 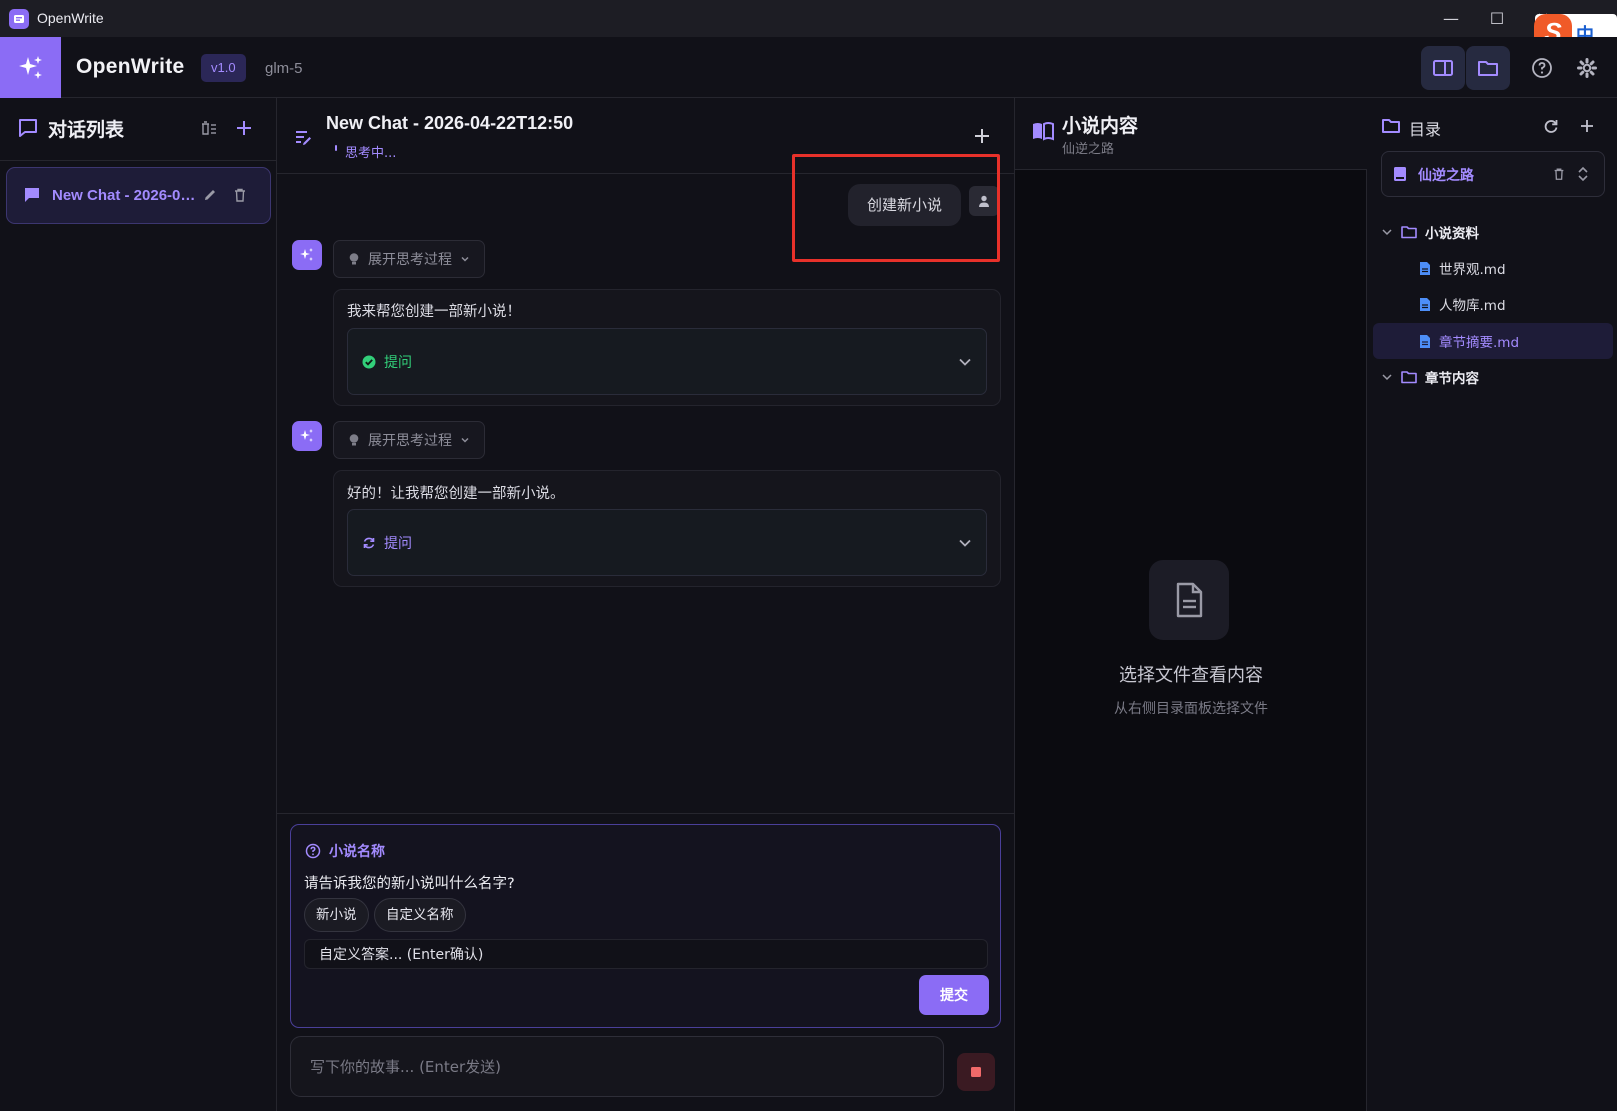 I want to click on settings-button, so click(x=1587, y=68).